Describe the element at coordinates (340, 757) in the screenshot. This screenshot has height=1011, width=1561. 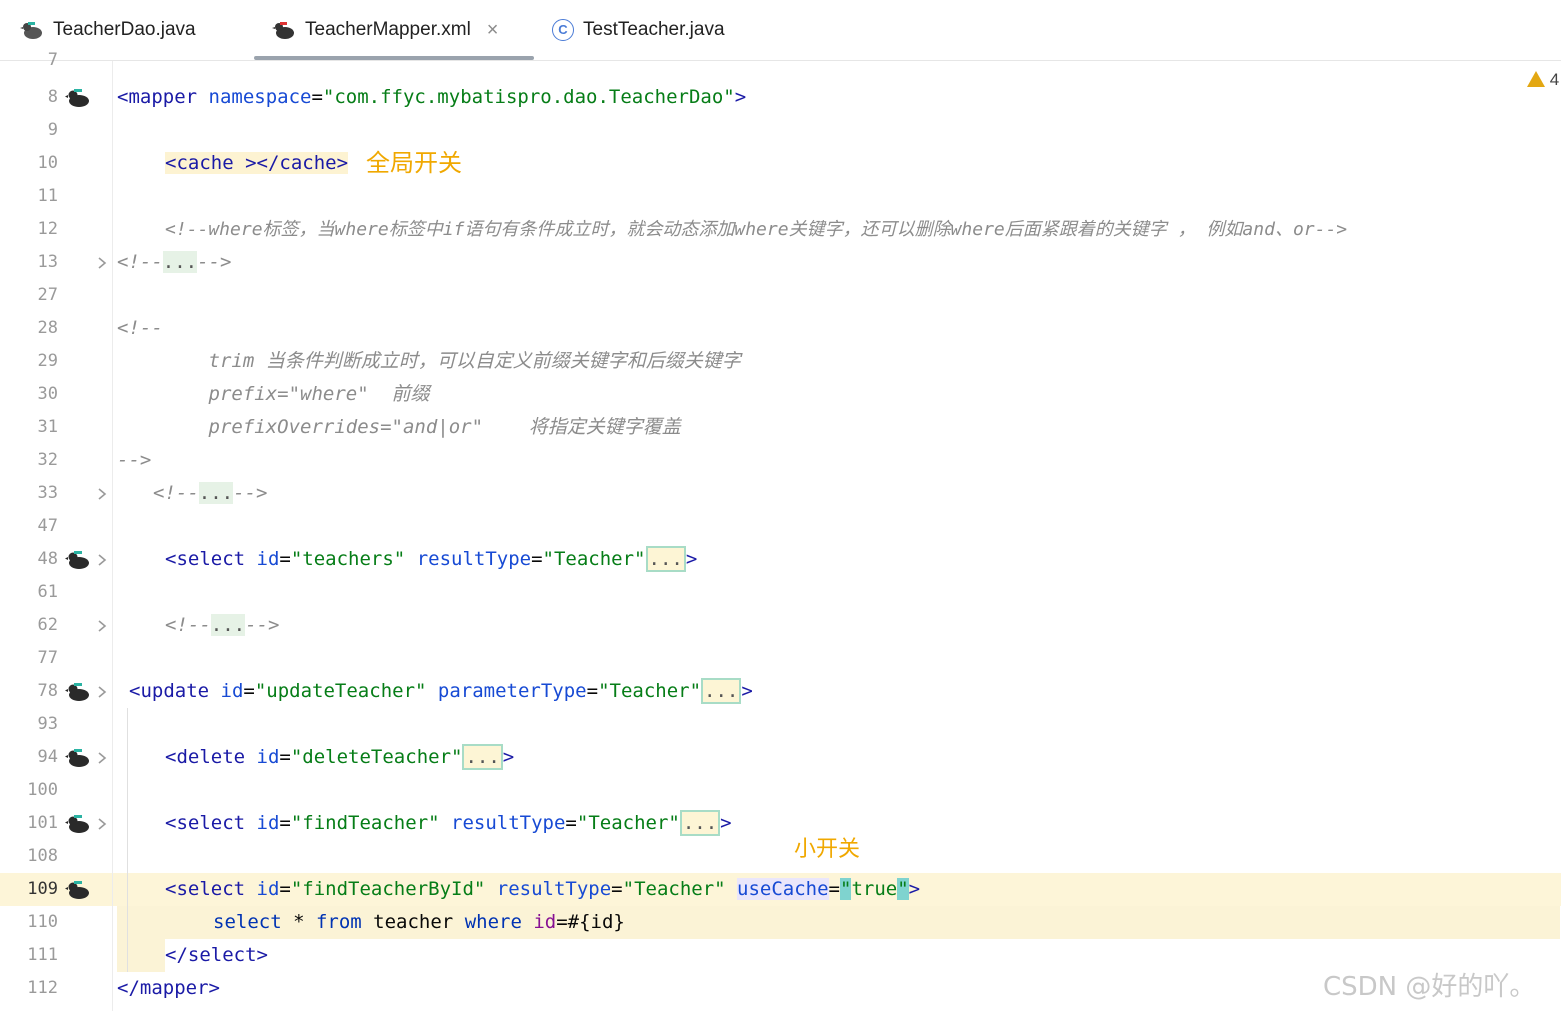
I see `code-line-94: <delete id="deleteTeacher"... >` at that location.